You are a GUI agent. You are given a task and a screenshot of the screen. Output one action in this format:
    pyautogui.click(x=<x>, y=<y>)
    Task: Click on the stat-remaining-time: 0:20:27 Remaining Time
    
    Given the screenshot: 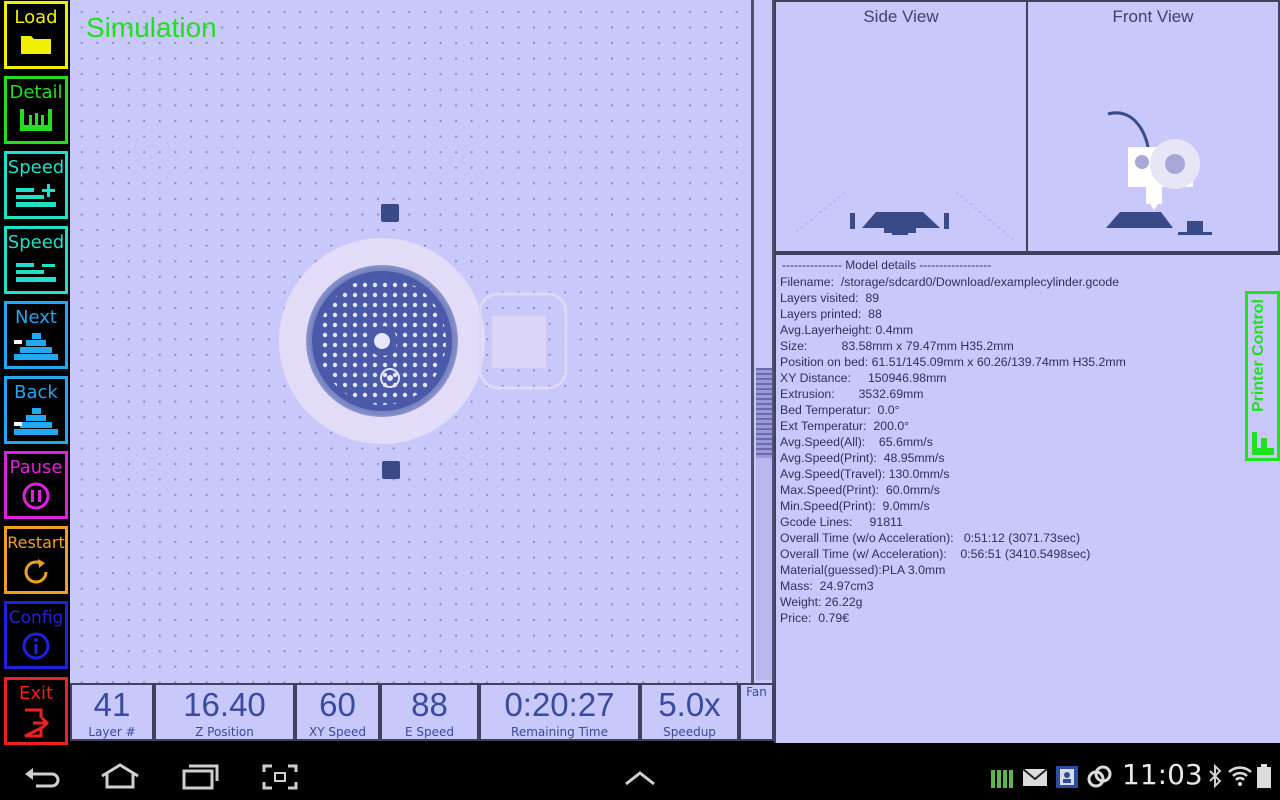 What is the action you would take?
    pyautogui.click(x=559, y=712)
    